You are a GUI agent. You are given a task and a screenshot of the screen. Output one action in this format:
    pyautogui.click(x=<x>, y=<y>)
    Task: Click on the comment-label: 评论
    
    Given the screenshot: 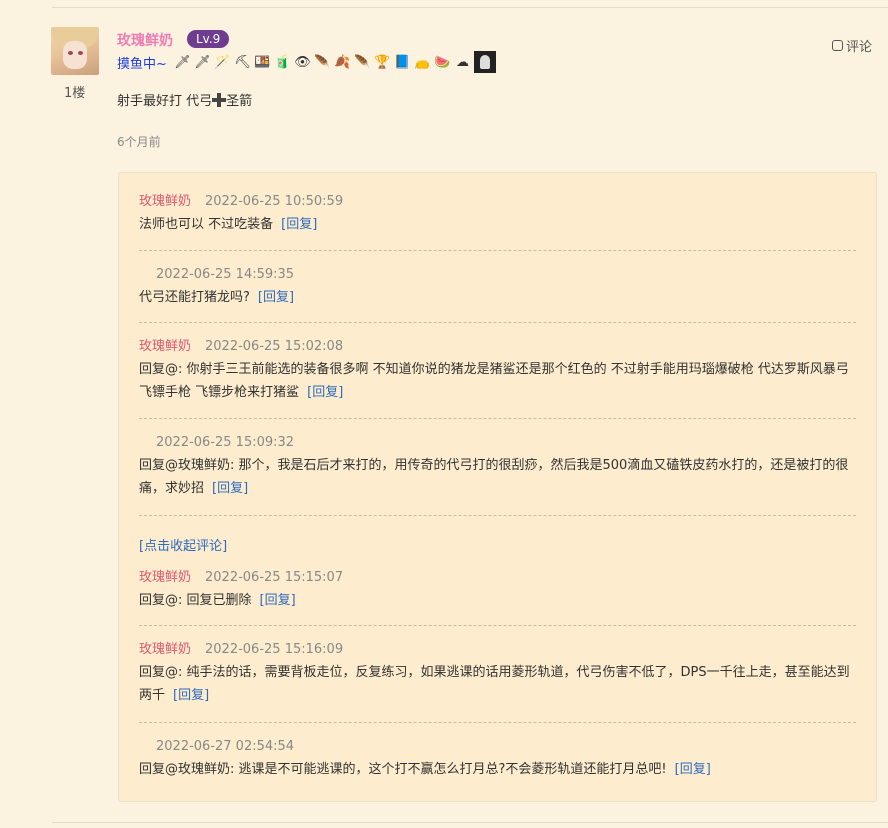 What is the action you would take?
    pyautogui.click(x=858, y=47)
    